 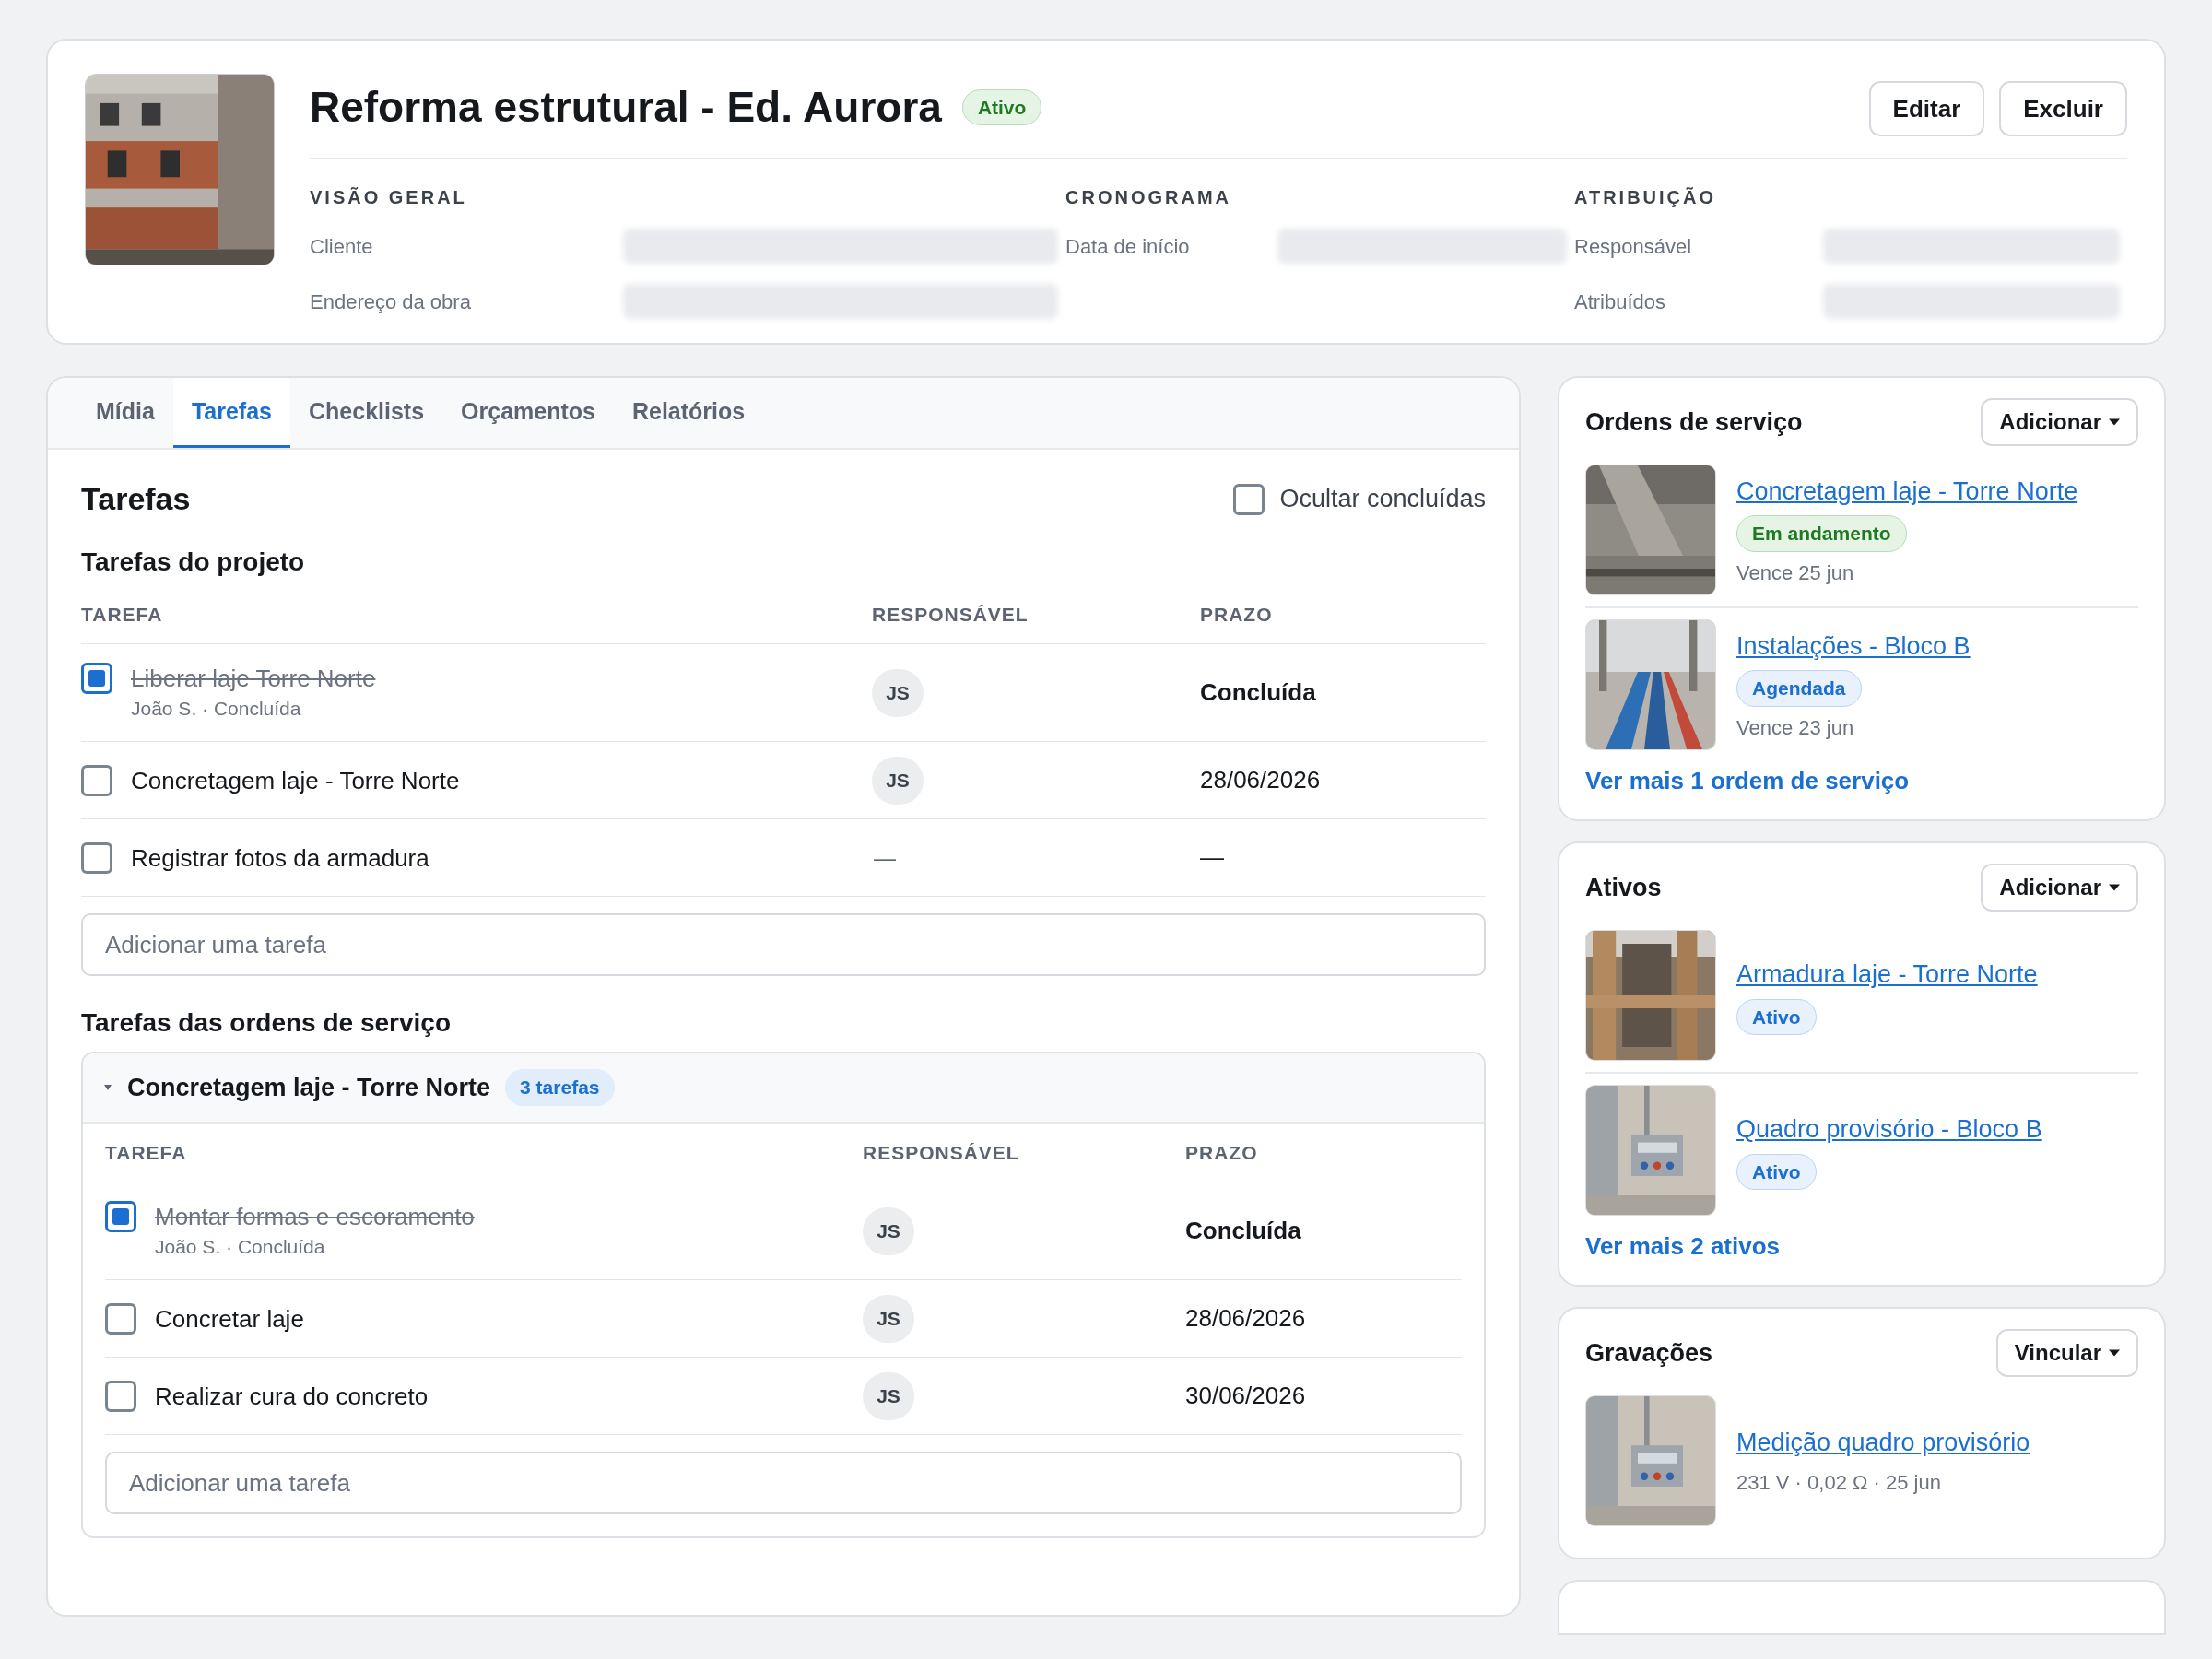 I want to click on task-title: Realizar cura do concreto, so click(x=292, y=1396).